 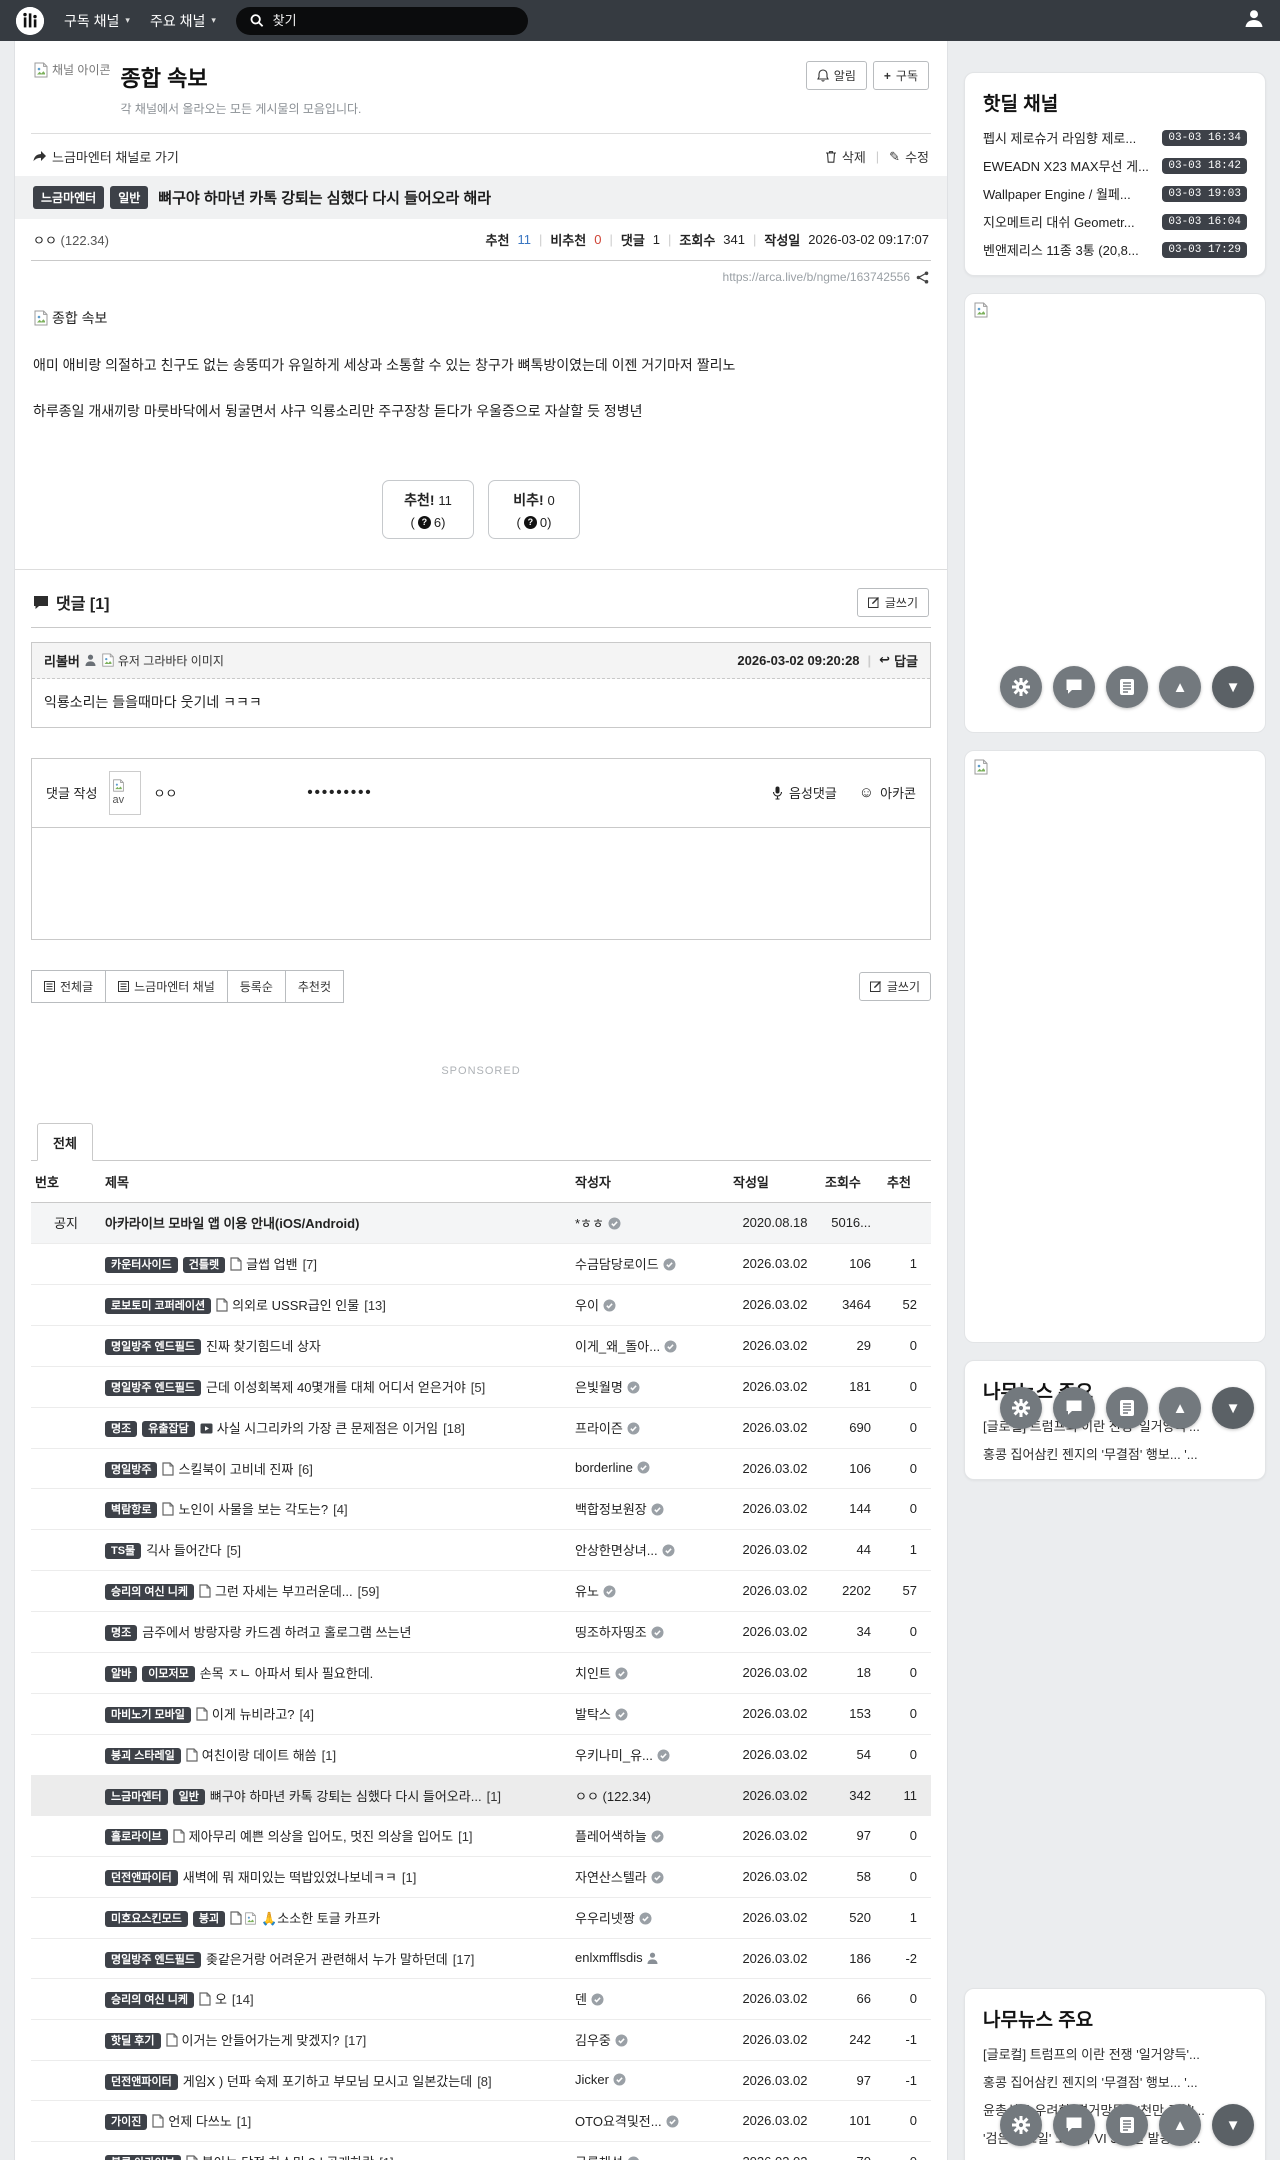 What do you see at coordinates (276, 1632) in the screenshot?
I see `post-title-link: 금주에서 방랑자랑 카드겜 하려고 홀로그램 쓰는년` at bounding box center [276, 1632].